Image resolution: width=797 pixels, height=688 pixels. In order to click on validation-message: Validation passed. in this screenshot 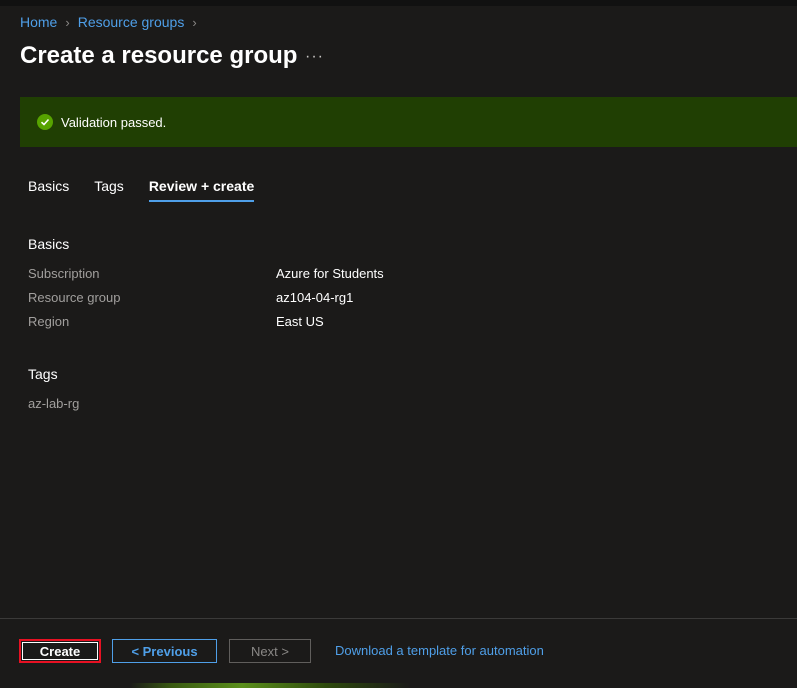, I will do `click(114, 122)`.